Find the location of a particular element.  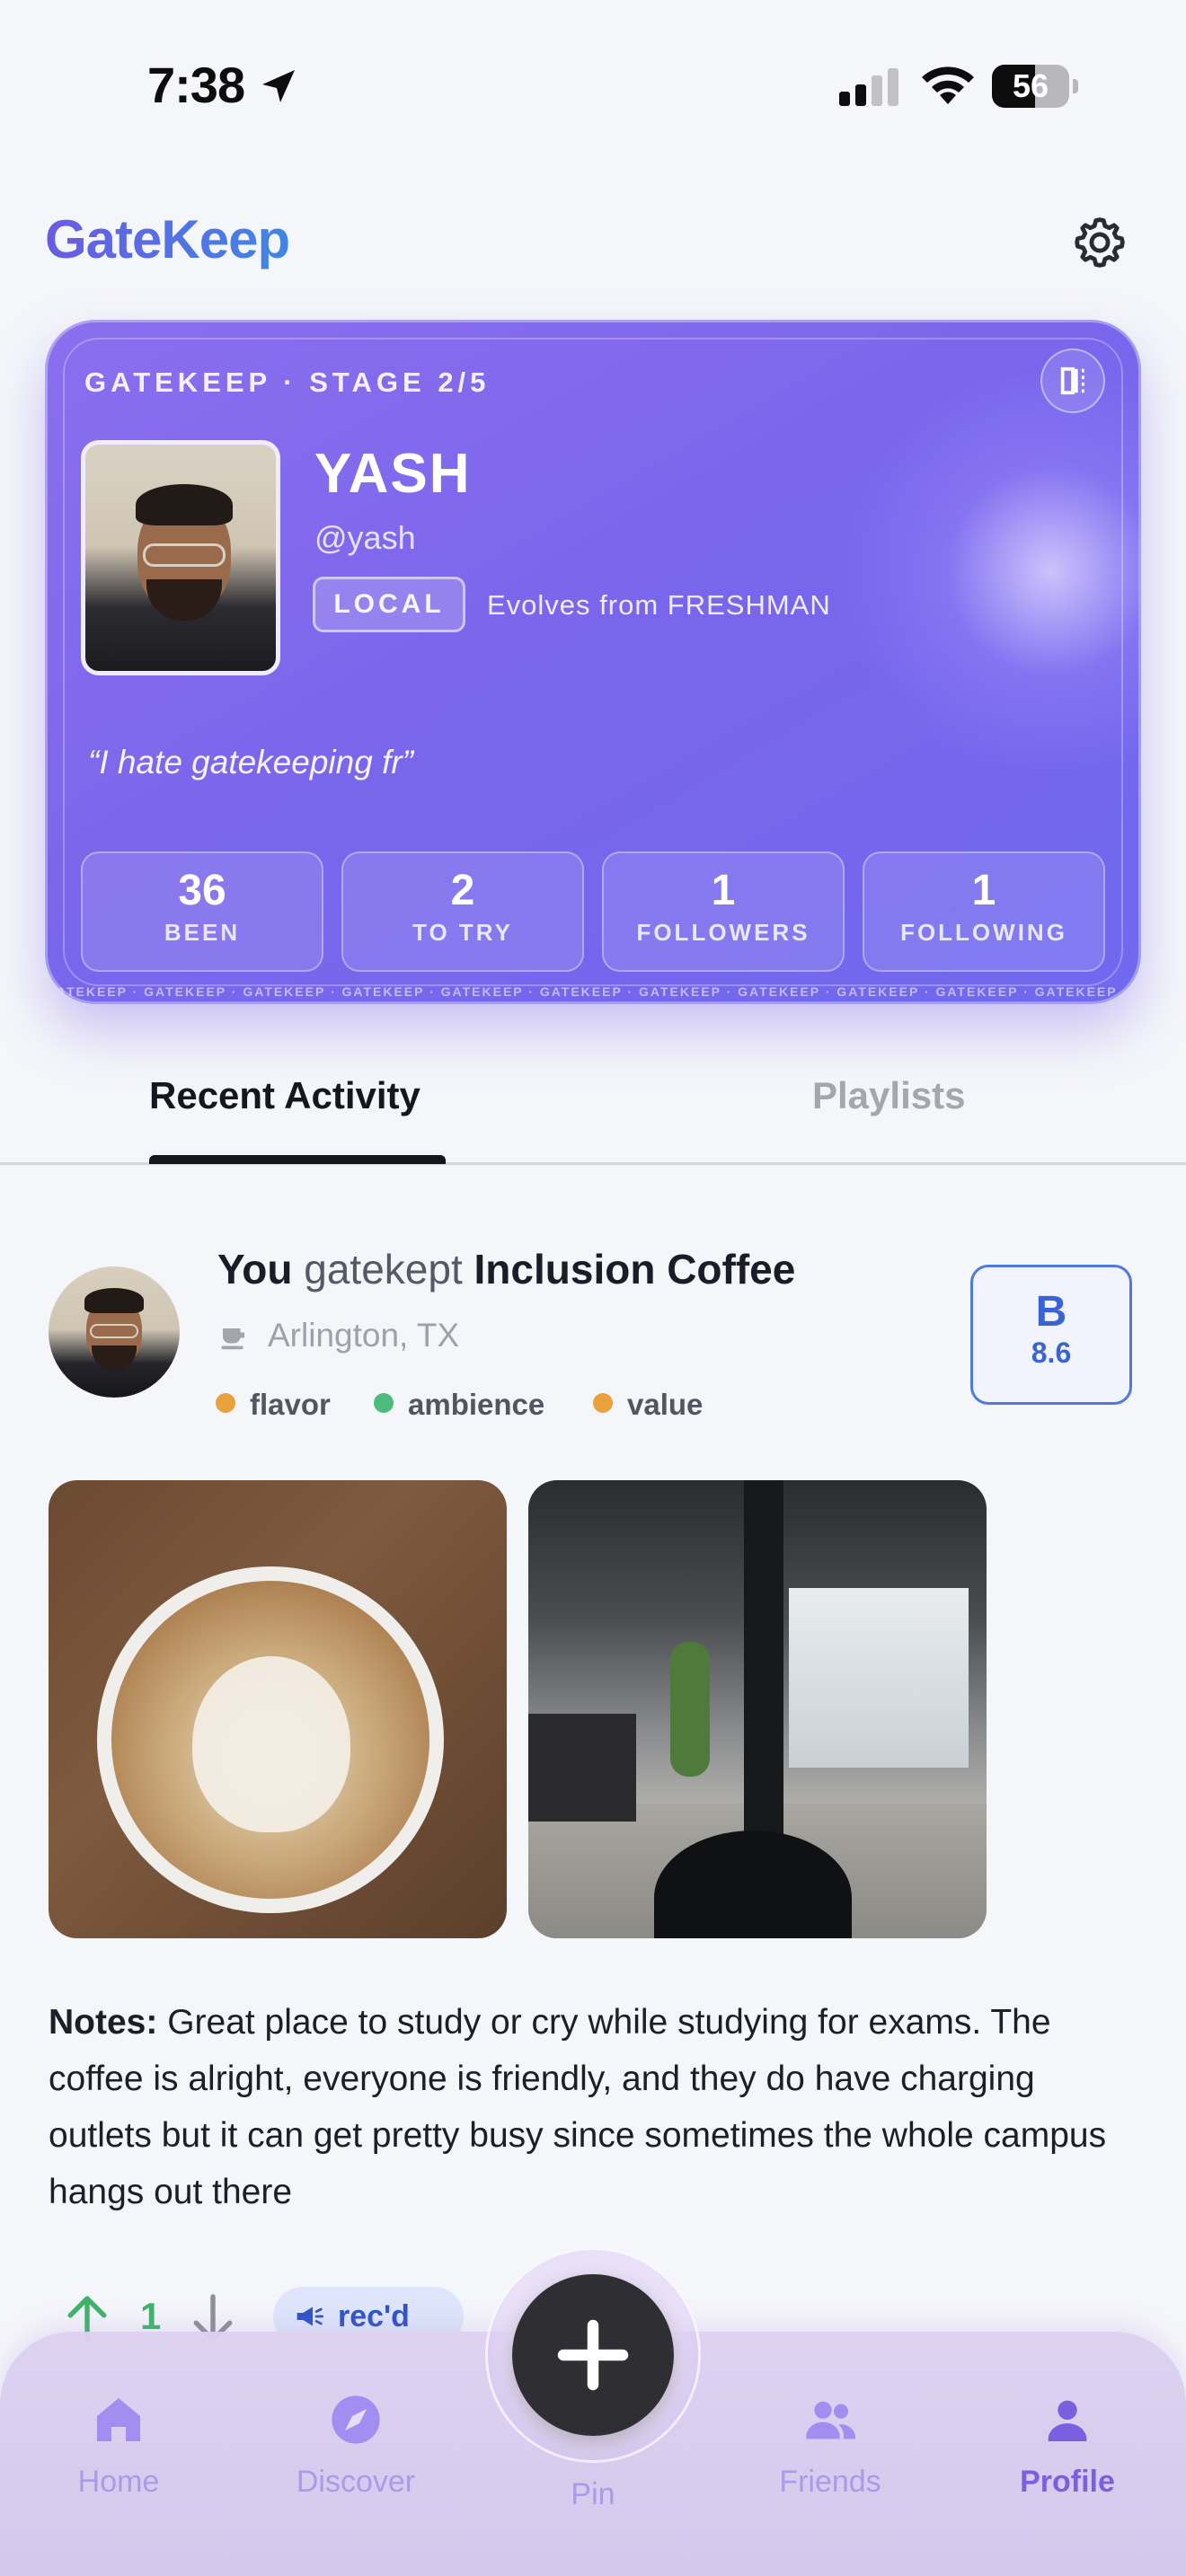

stat-to-try: 2 TO TRY is located at coordinates (462, 911).